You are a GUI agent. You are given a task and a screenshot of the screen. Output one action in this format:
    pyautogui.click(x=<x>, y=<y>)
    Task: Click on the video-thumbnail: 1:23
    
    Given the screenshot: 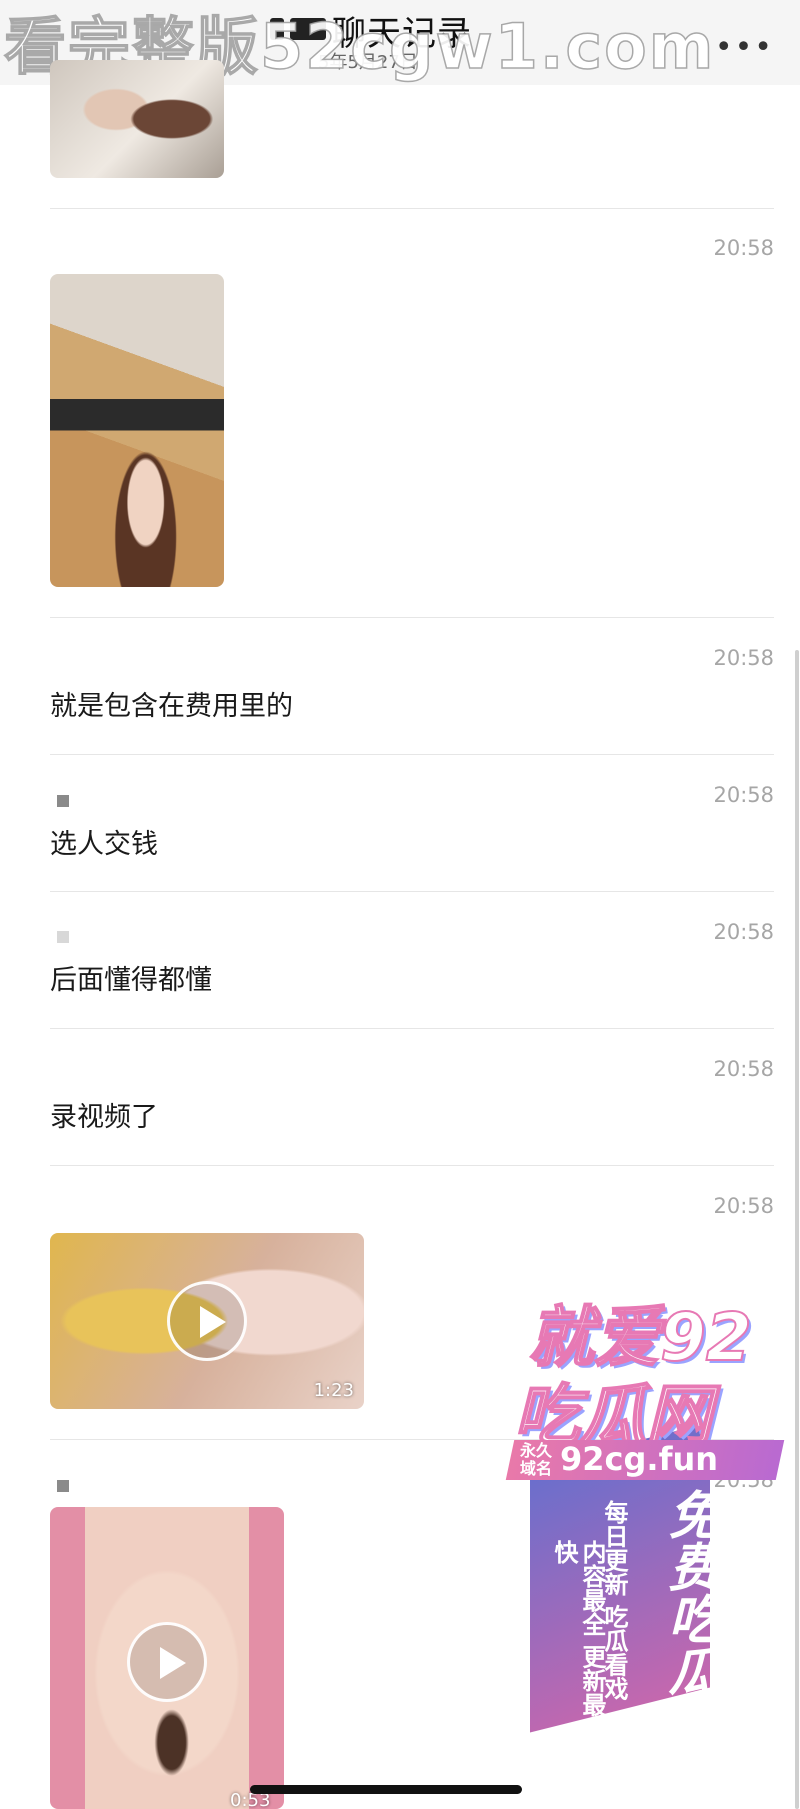 What is the action you would take?
    pyautogui.click(x=207, y=1321)
    